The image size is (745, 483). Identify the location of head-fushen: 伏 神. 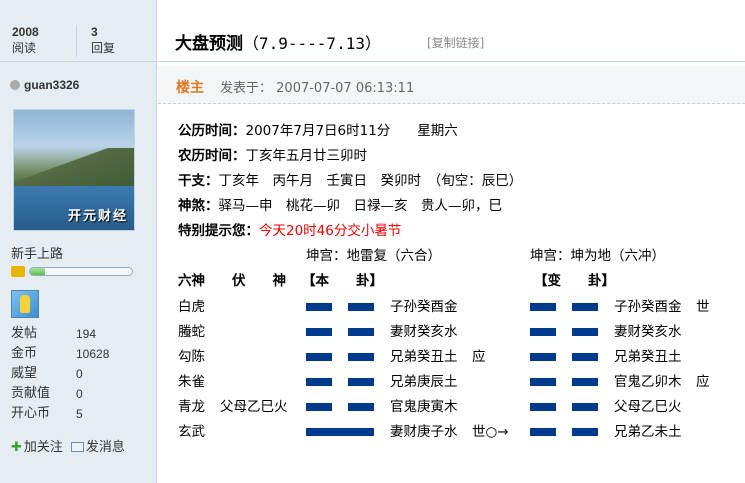
(259, 281).